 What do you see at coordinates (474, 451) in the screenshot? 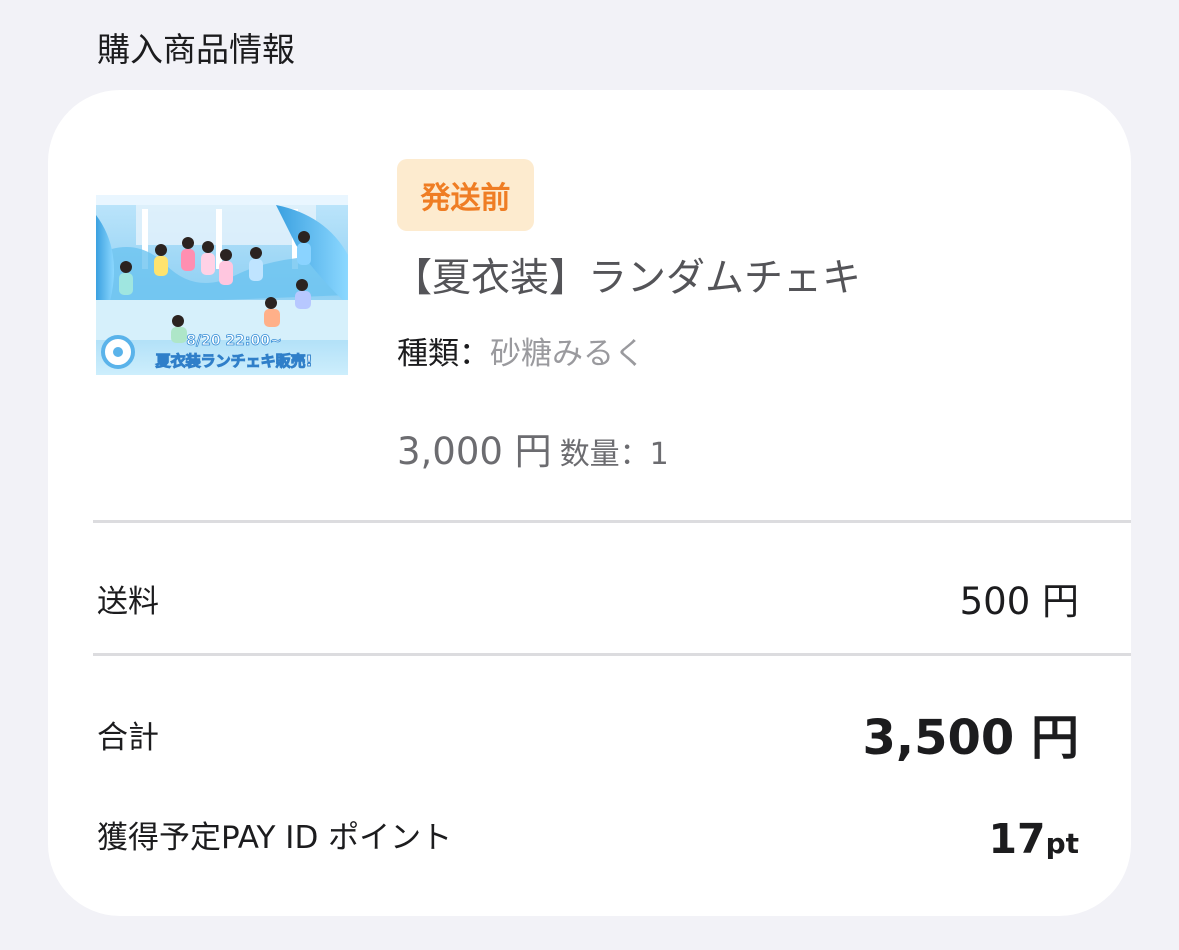
I see `unit-price: 3,000 円` at bounding box center [474, 451].